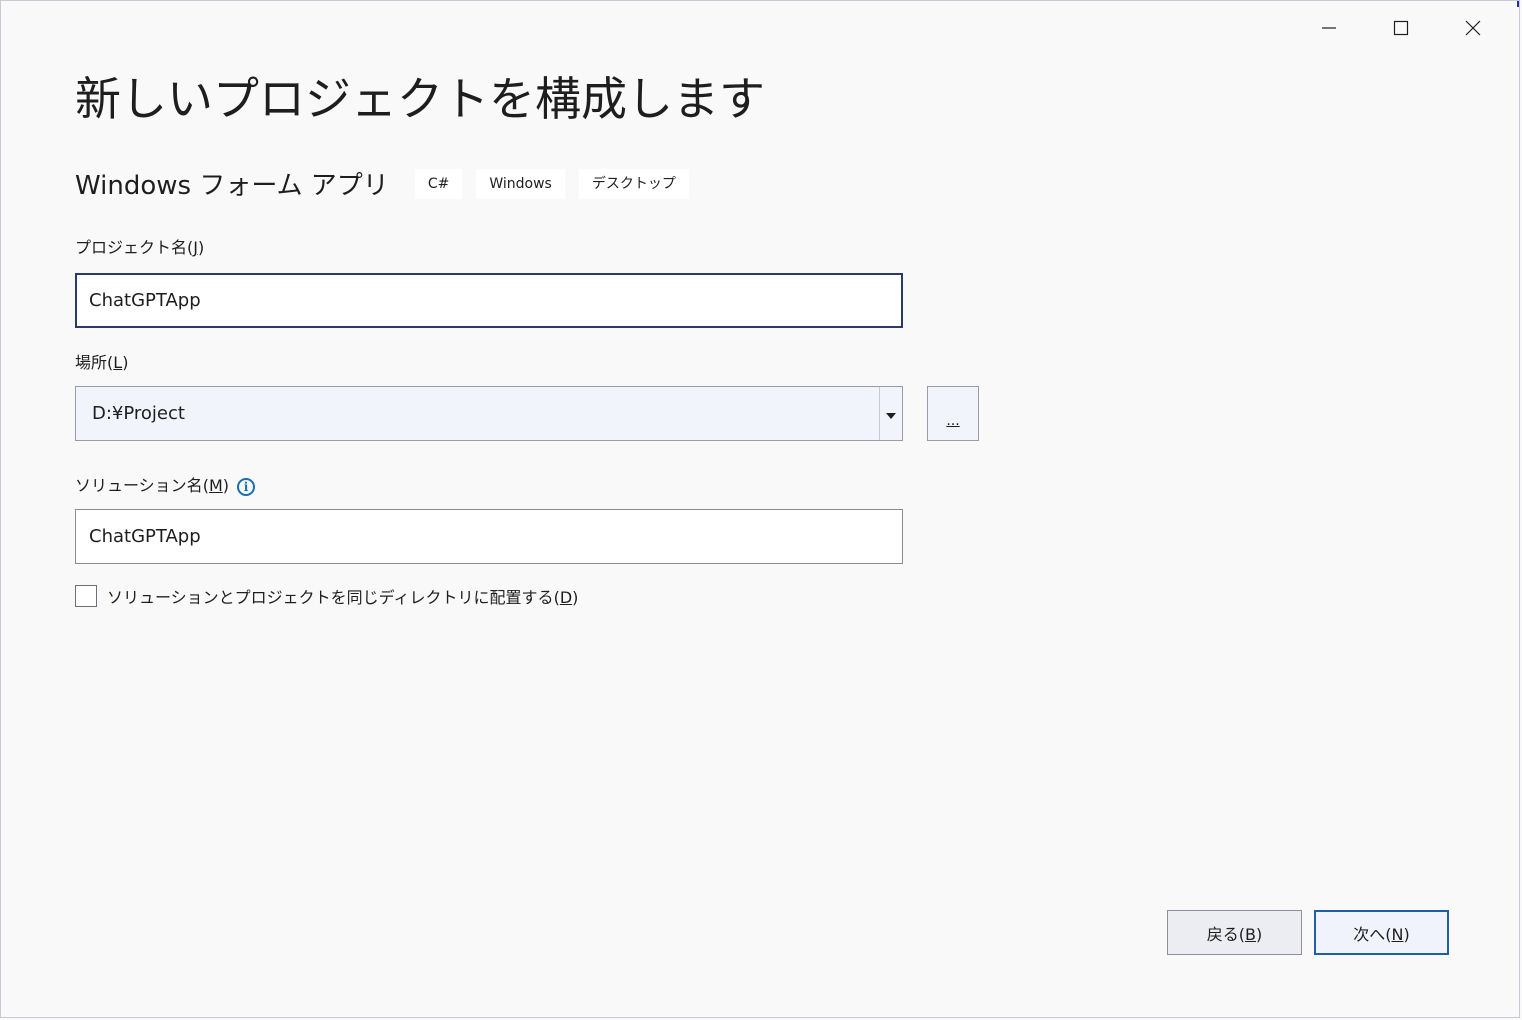  Describe the element at coordinates (438, 183) in the screenshot. I see `tag-language: C#` at that location.